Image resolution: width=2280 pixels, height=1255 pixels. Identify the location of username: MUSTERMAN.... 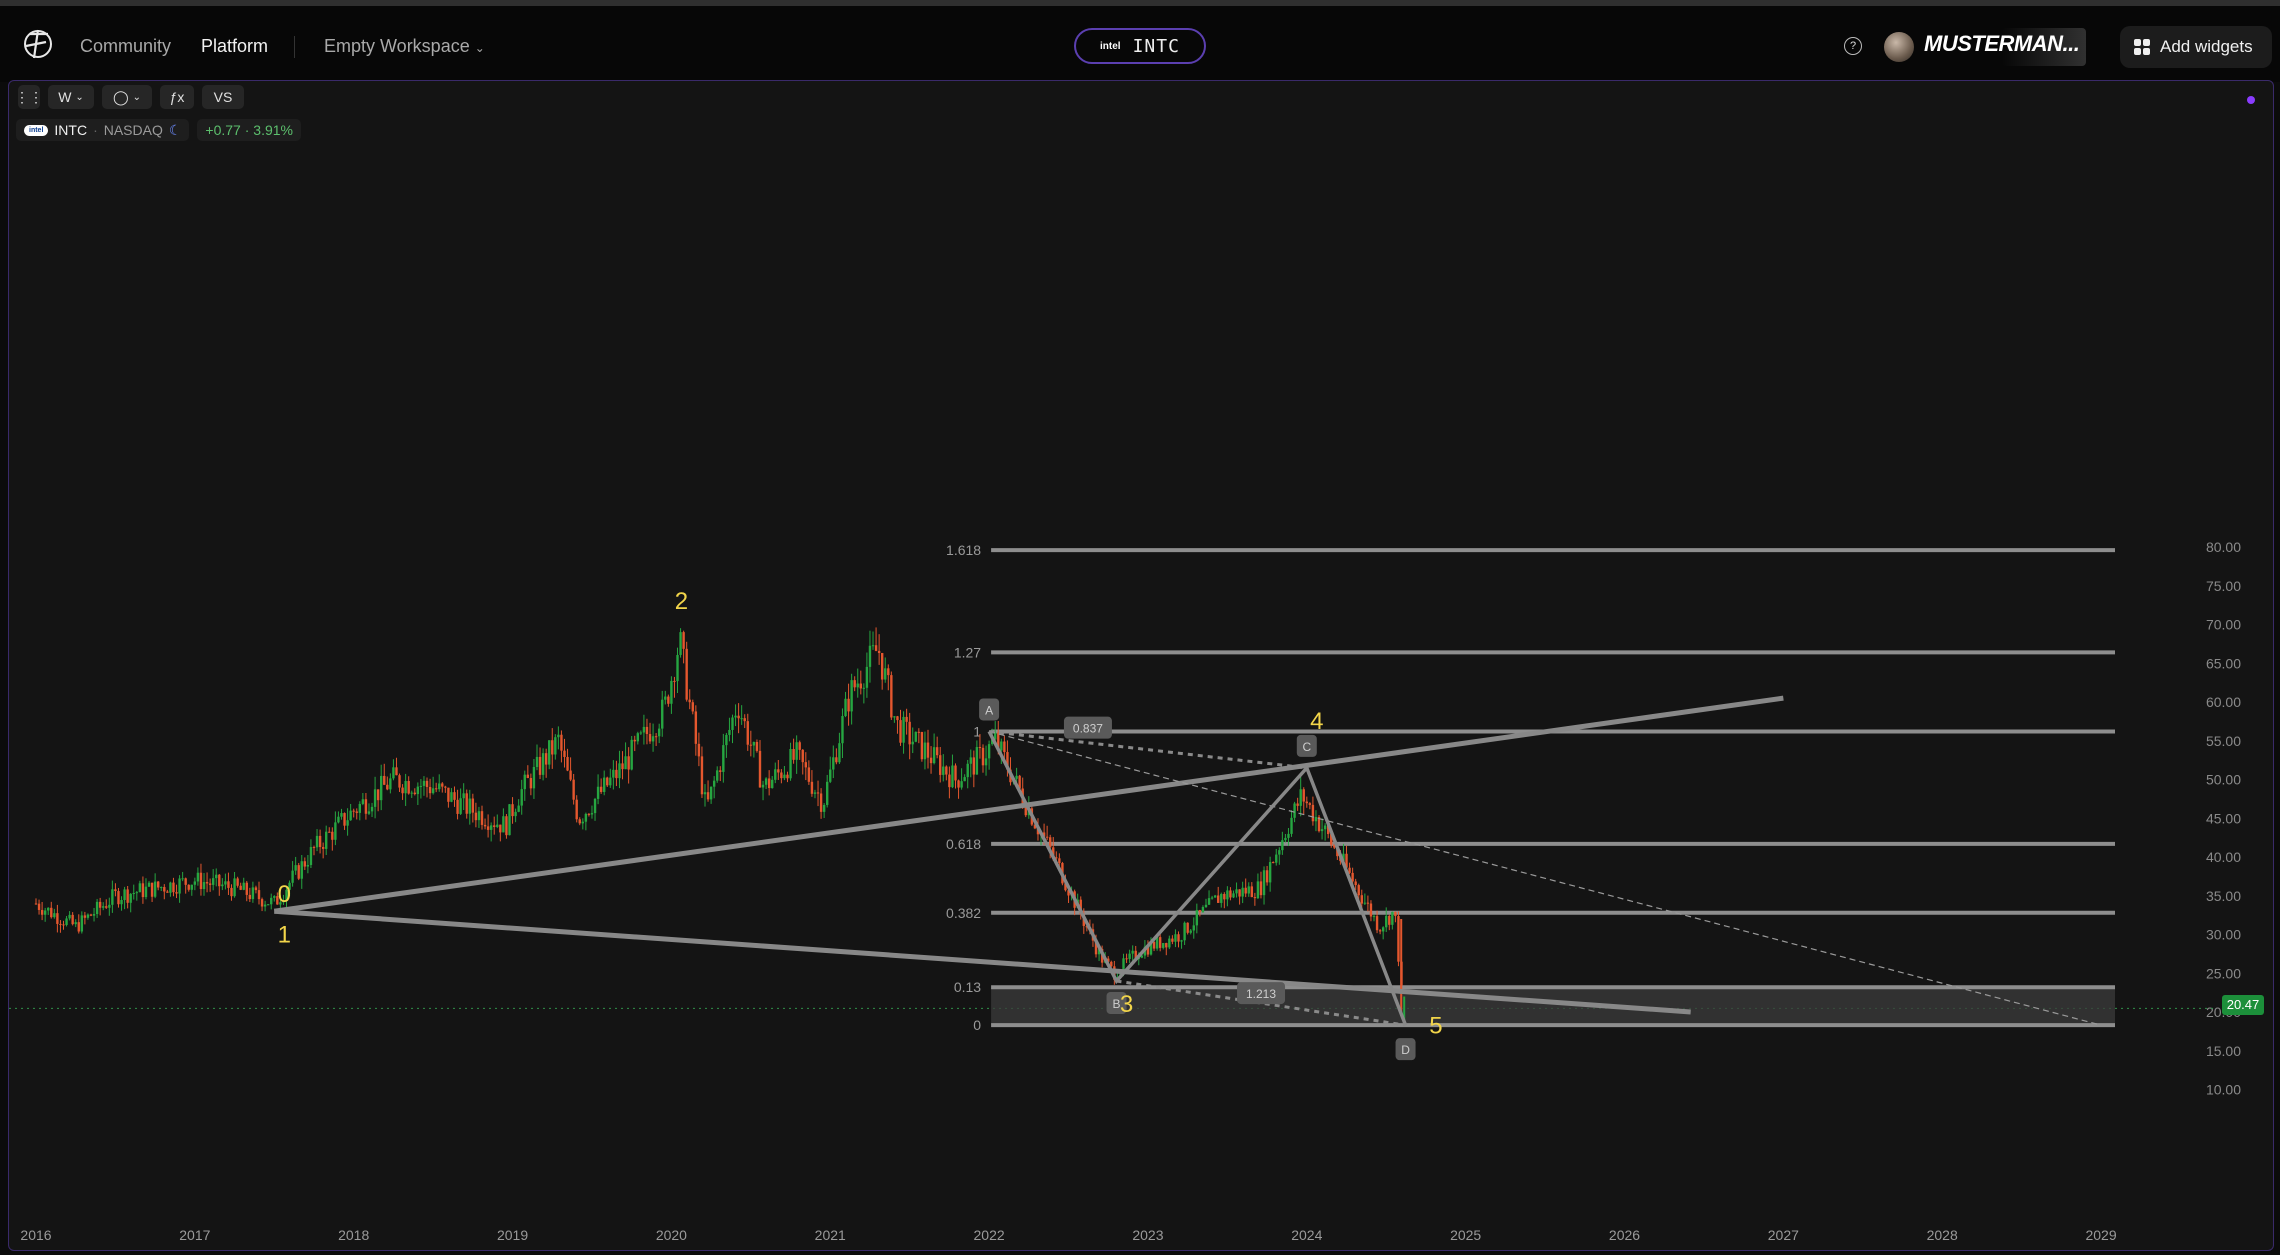
(2002, 44).